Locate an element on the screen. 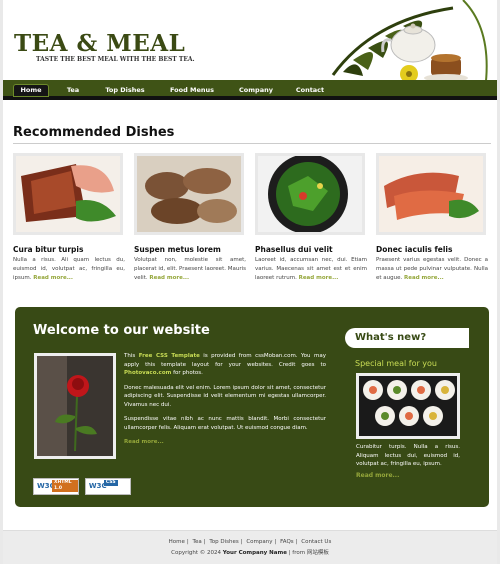 Image resolution: width=500 pixels, height=564 pixels. xhtml-valid-badge: W3C XHTML 1.0 is located at coordinates (56, 486).